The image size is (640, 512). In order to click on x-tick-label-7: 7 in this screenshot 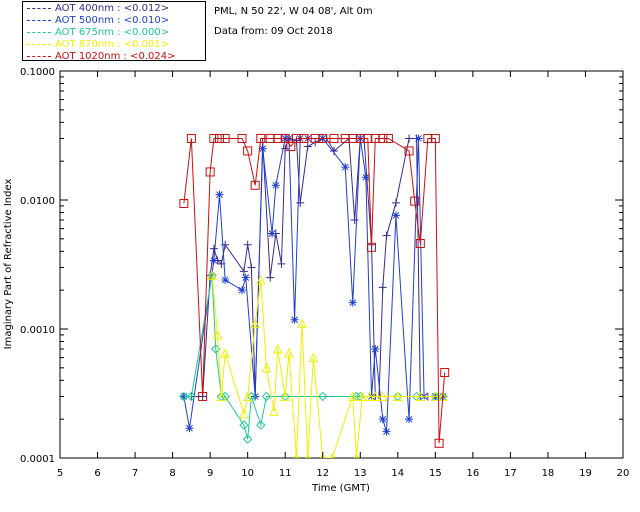, I will do `click(135, 473)`.